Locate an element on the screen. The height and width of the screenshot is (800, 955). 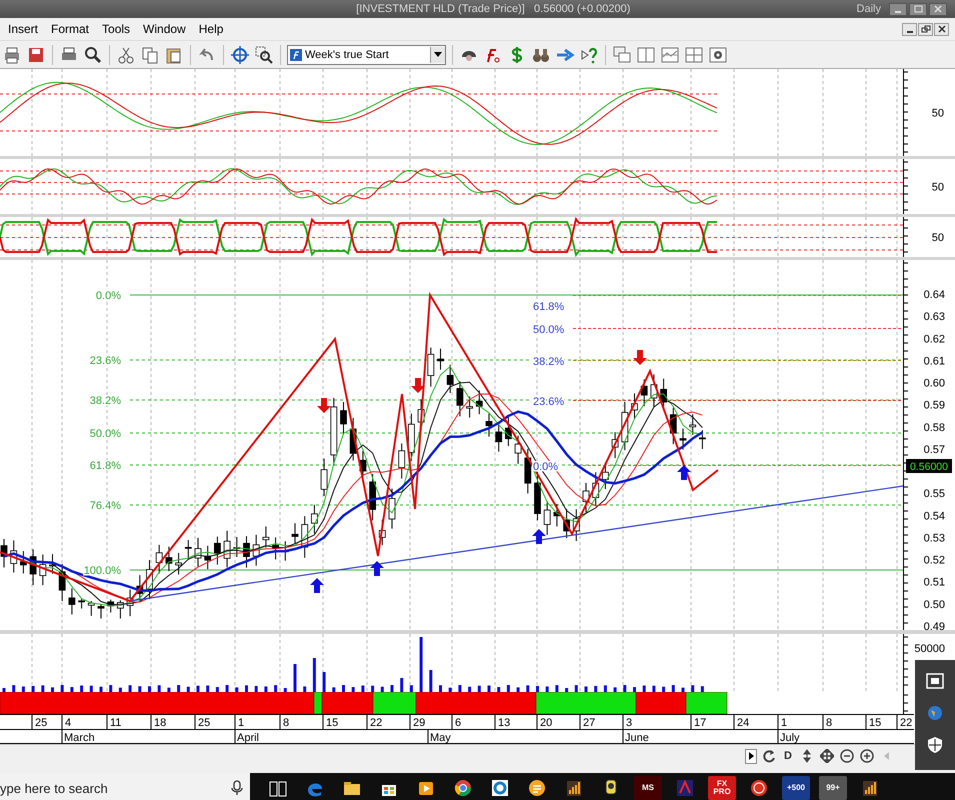
date-label: 4 is located at coordinates (68, 723).